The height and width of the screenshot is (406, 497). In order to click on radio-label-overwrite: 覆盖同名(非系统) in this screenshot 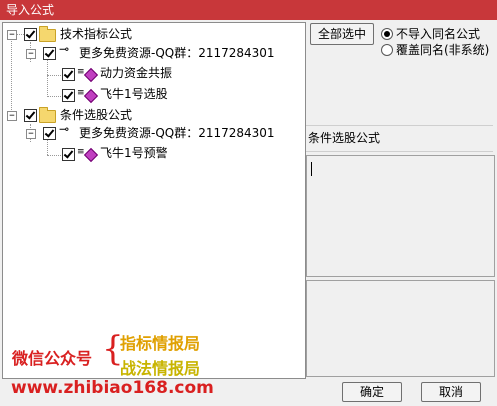, I will do `click(442, 49)`.